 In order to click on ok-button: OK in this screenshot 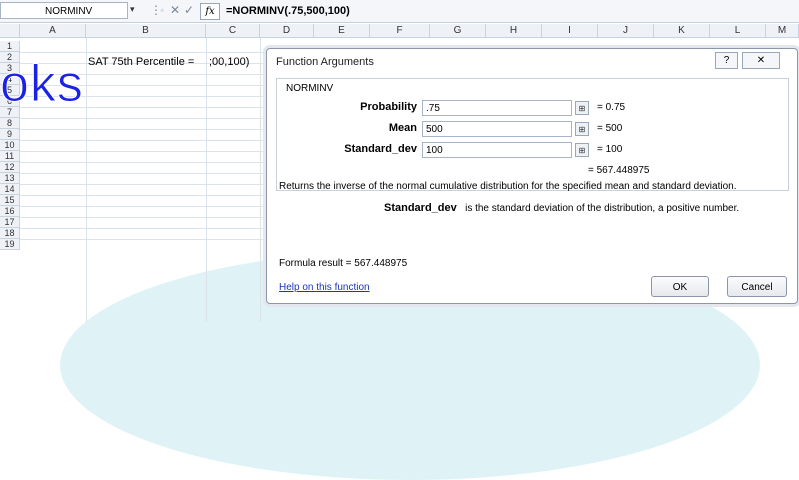, I will do `click(680, 286)`.